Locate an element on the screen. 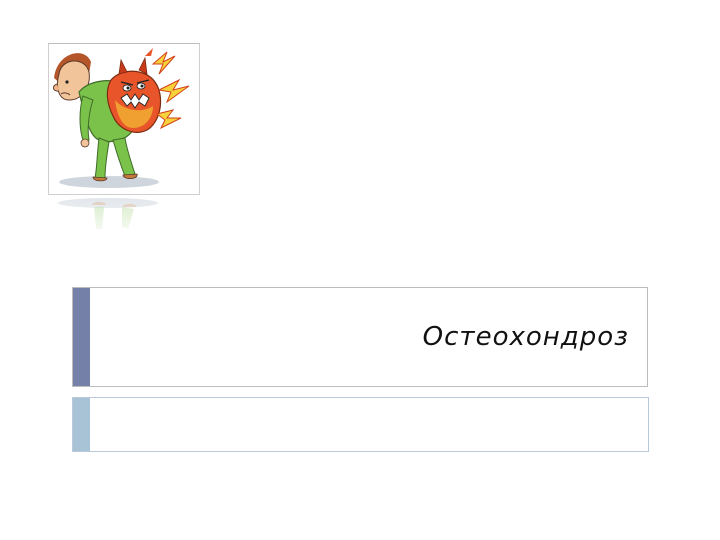  title-placeholder: Остеохондроз is located at coordinates (360, 337).